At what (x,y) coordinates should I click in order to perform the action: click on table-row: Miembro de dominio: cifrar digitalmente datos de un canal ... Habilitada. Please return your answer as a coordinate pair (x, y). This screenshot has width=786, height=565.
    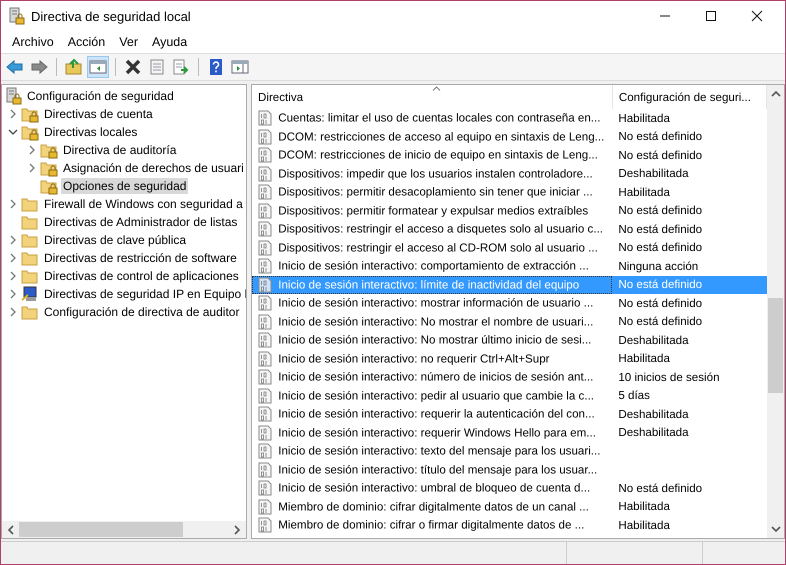
    Looking at the image, I should click on (509, 507).